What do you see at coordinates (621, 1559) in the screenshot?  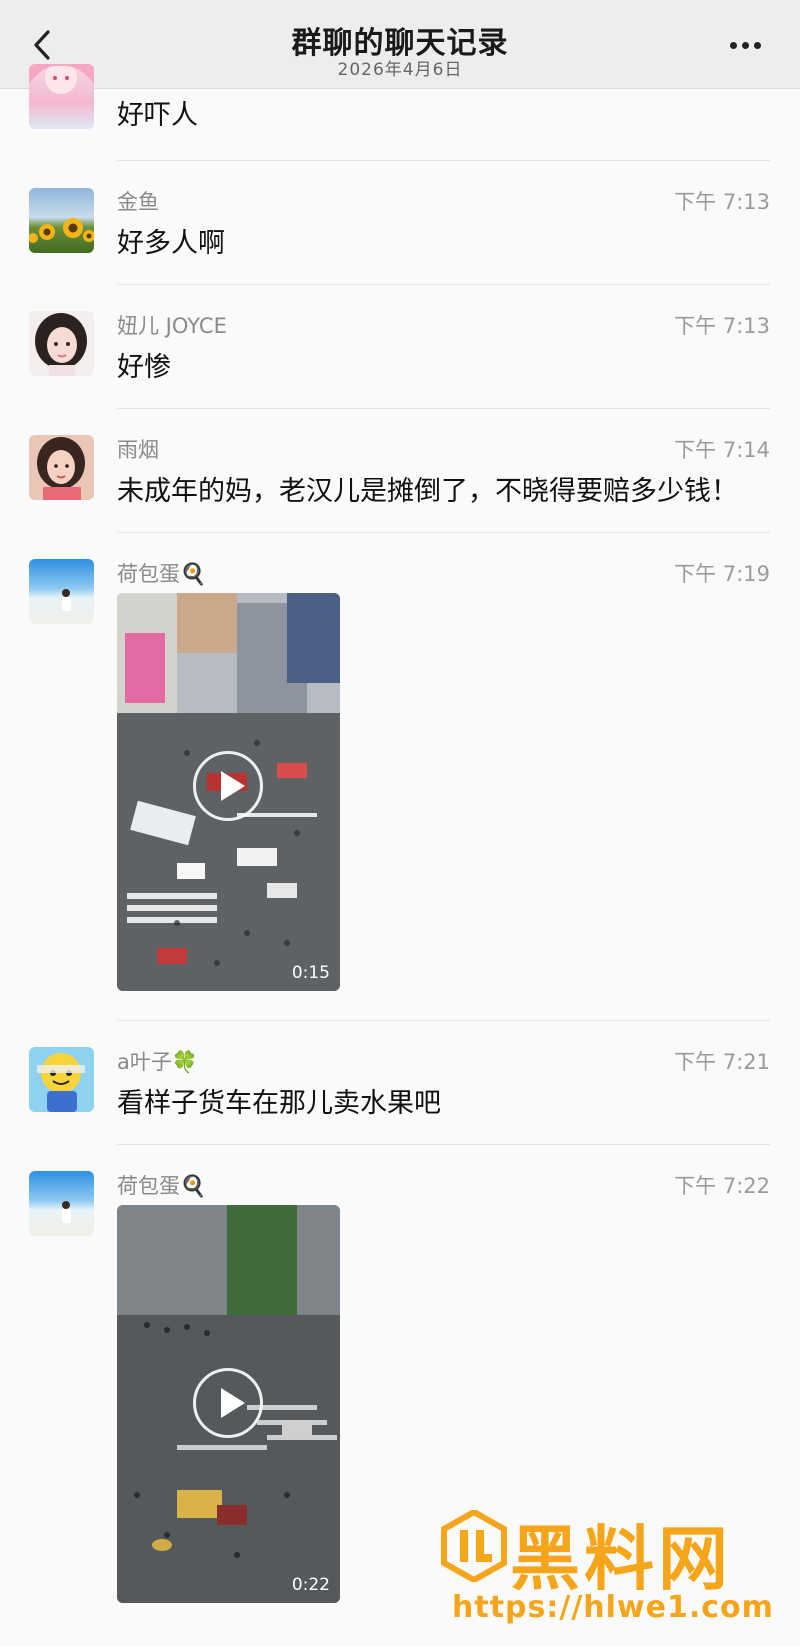 I see `watermark-text: 黑料网` at bounding box center [621, 1559].